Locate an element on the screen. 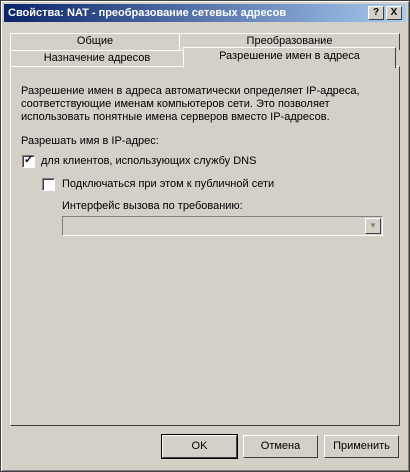 Image resolution: width=410 pixels, height=472 pixels. tab-translation-label: Преобразование is located at coordinates (289, 41).